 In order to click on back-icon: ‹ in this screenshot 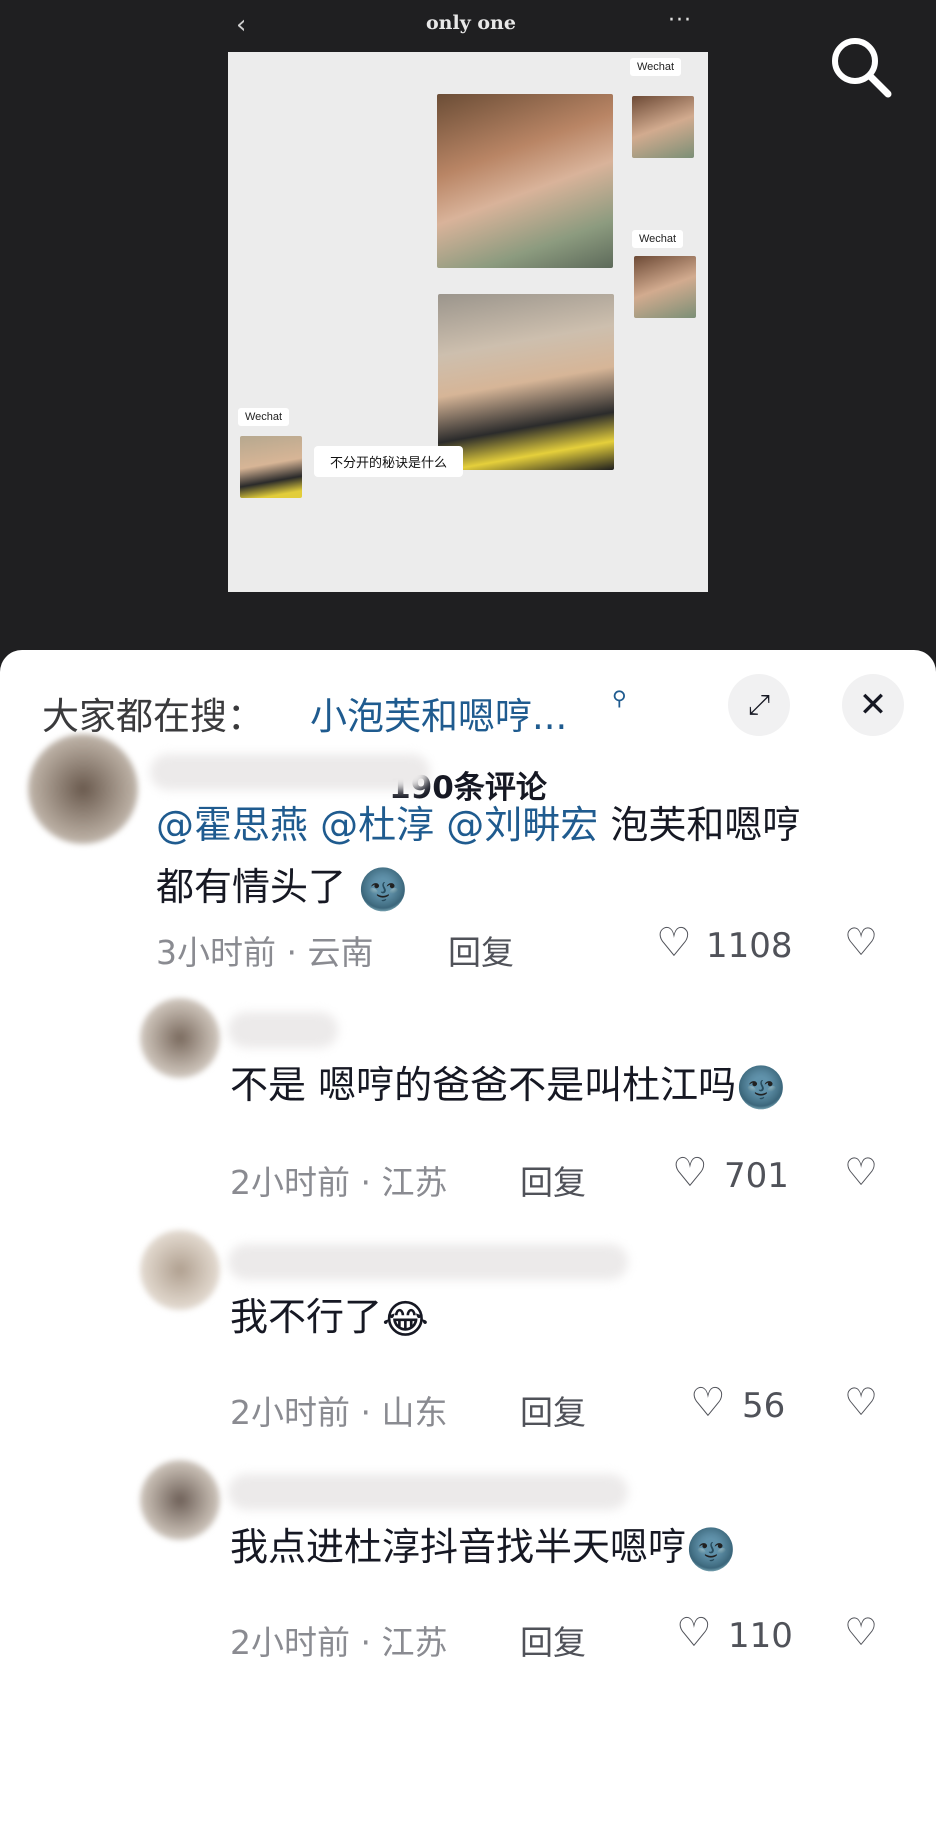, I will do `click(241, 25)`.